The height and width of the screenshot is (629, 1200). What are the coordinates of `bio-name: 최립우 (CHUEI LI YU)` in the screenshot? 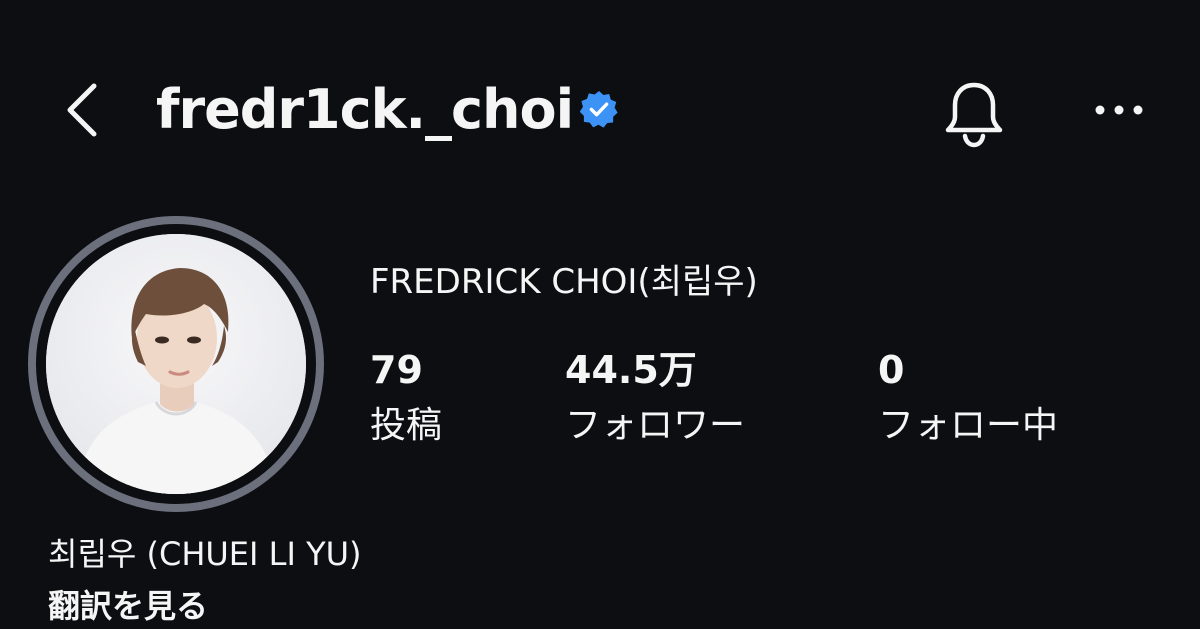 It's located at (205, 554).